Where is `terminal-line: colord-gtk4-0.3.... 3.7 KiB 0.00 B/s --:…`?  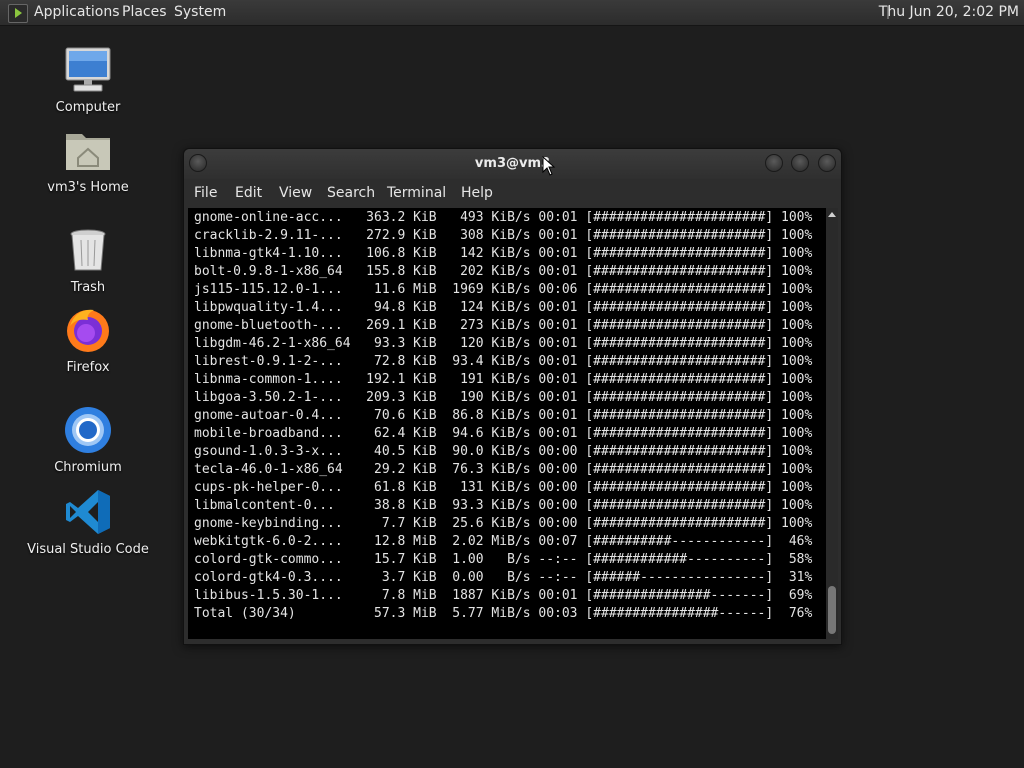 terminal-line: colord-gtk4-0.3.... 3.7 KiB 0.00 B/s --:… is located at coordinates (503, 577).